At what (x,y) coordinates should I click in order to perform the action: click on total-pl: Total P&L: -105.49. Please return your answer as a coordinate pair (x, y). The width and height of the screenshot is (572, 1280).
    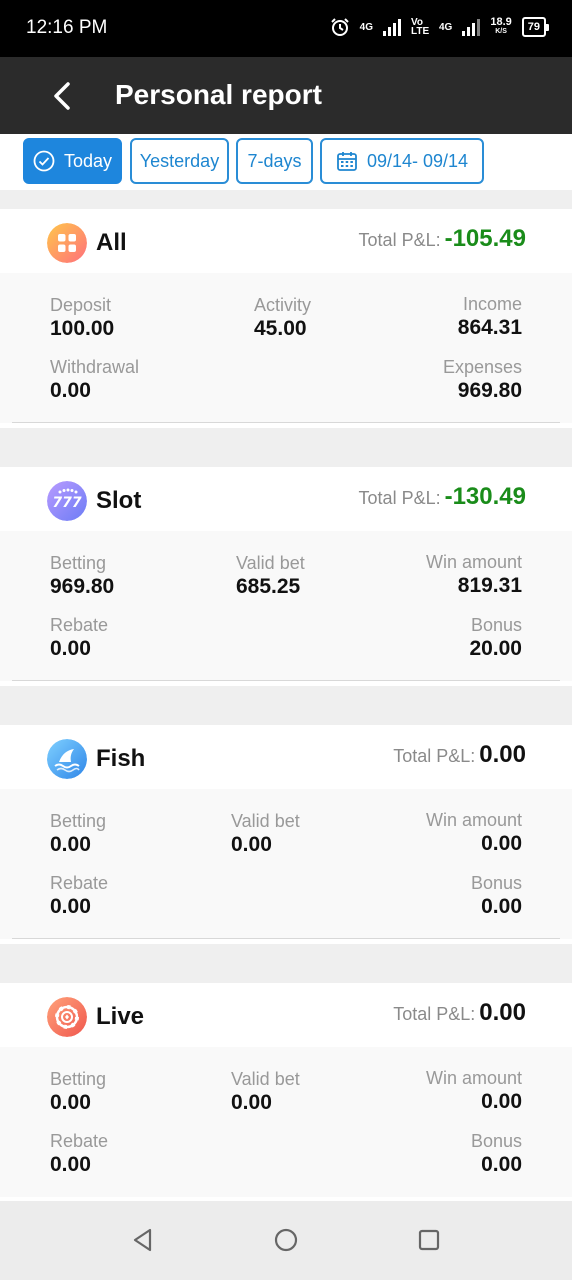
    Looking at the image, I should click on (442, 239).